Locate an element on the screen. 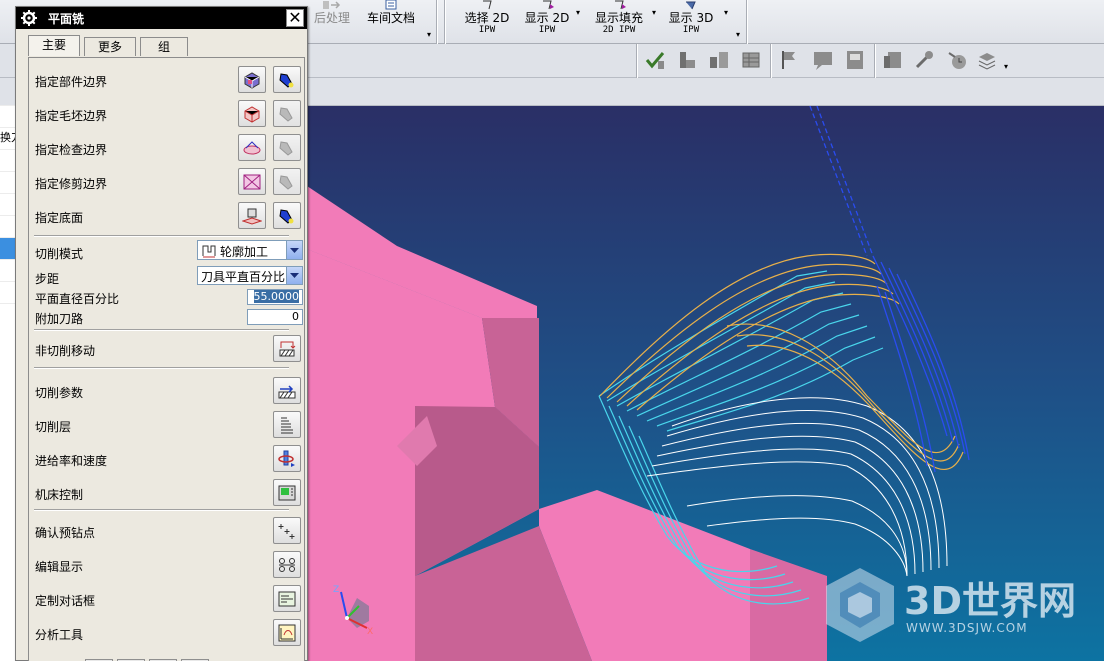 The height and width of the screenshot is (661, 1104). geometry-item-check-boundary: 指定检查边界 is located at coordinates (71, 149).